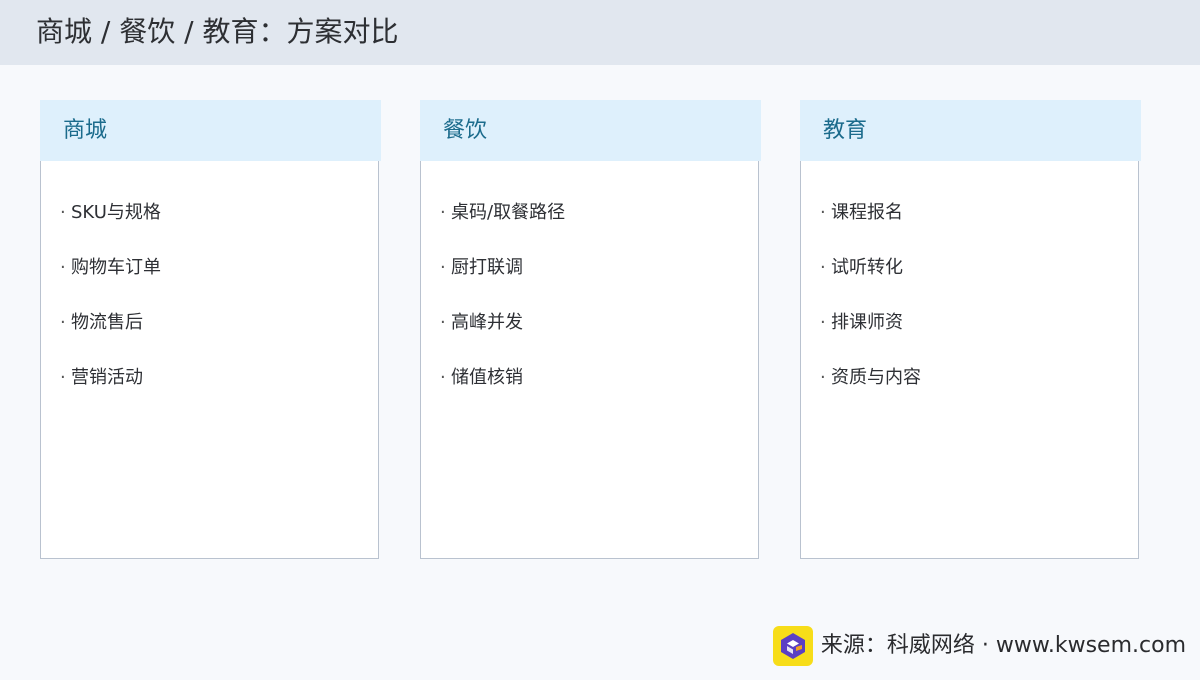 This screenshot has width=1200, height=680. Describe the element at coordinates (487, 267) in the screenshot. I see `list-item-label: 厨打联调` at that location.